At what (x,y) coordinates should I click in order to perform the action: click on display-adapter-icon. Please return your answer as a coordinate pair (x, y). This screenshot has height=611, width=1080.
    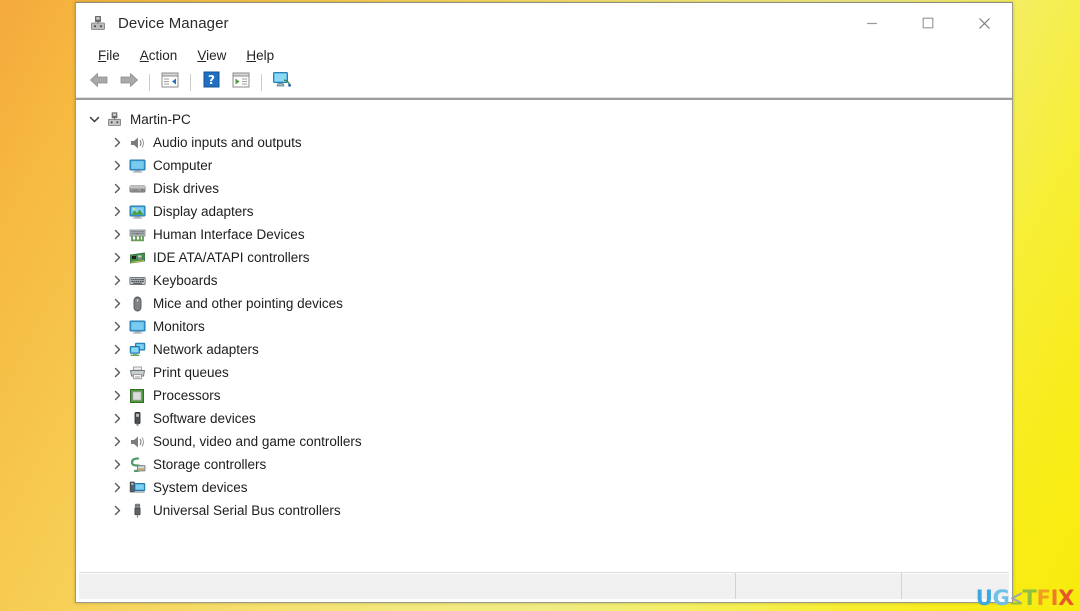
    Looking at the image, I should click on (137, 212).